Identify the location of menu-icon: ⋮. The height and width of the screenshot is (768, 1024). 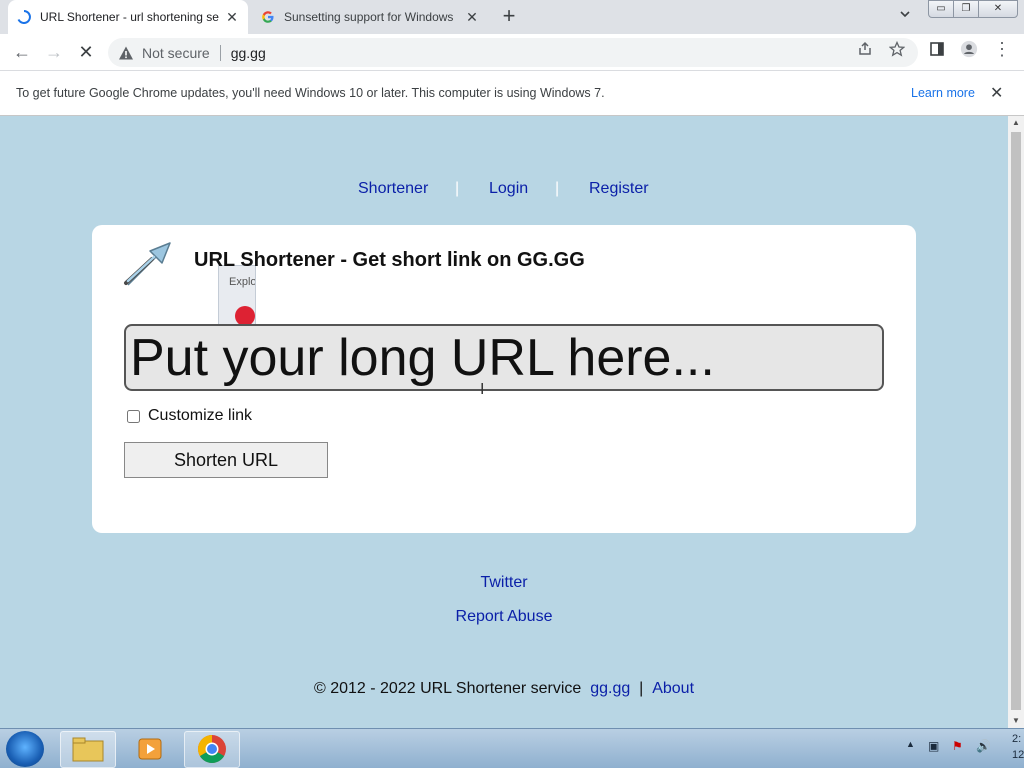
(1002, 49).